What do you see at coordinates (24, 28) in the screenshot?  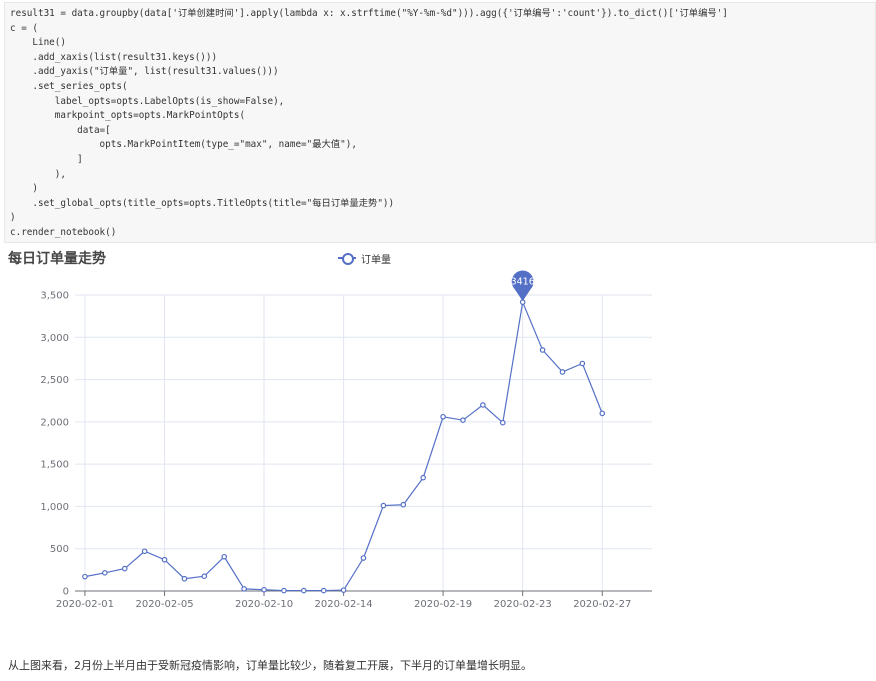 I see `code-line: c = (` at bounding box center [24, 28].